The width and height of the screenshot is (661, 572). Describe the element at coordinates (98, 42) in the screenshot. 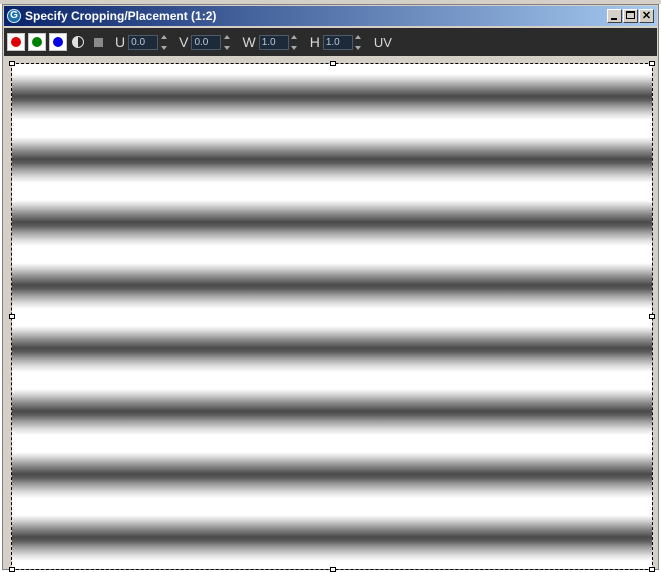

I see `mono-channel-icon` at that location.